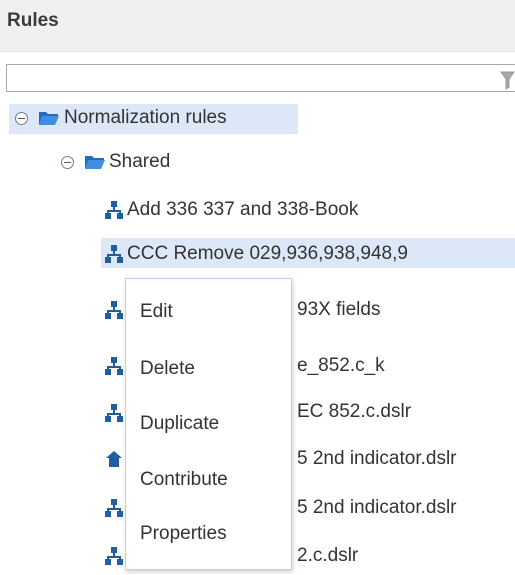 This screenshot has width=515, height=575. I want to click on context-menu-delete: Delete, so click(167, 369).